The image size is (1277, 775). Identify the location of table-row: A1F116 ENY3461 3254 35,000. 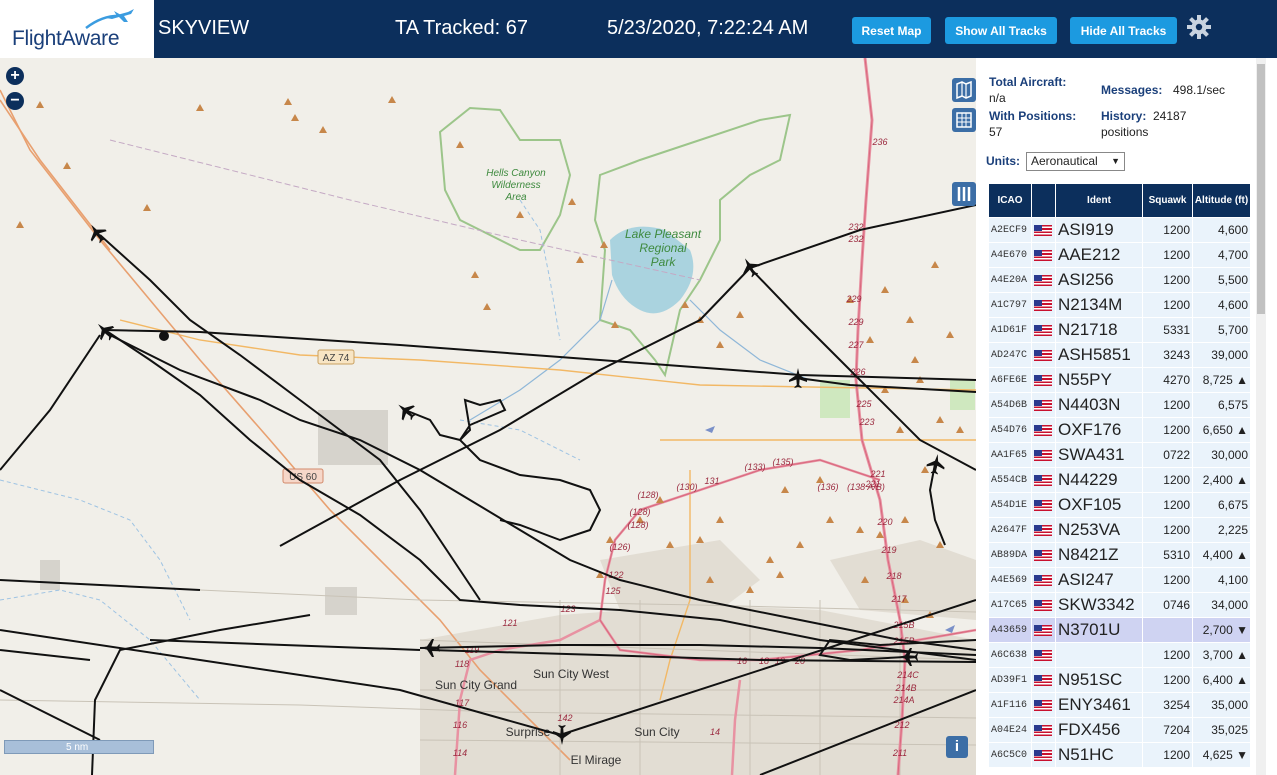
(1119, 705).